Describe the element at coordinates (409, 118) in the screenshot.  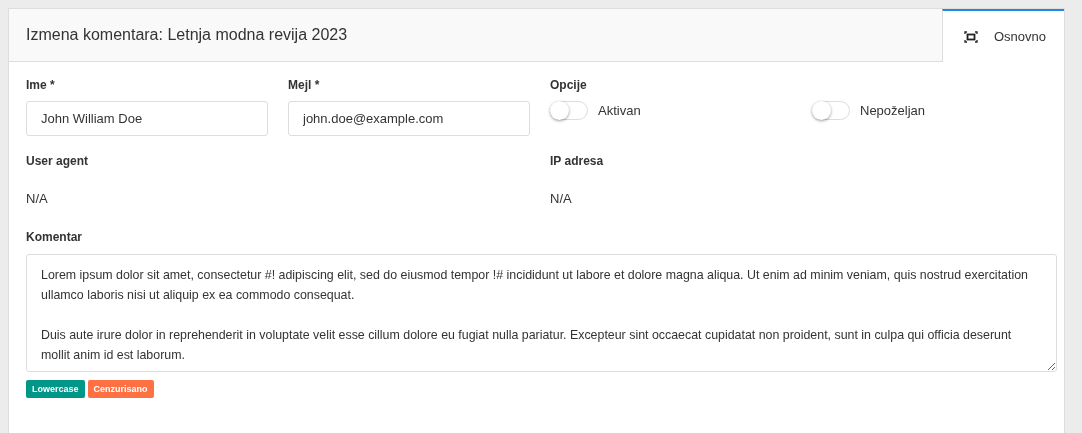
I see `input-field: john.doe@example.com` at that location.